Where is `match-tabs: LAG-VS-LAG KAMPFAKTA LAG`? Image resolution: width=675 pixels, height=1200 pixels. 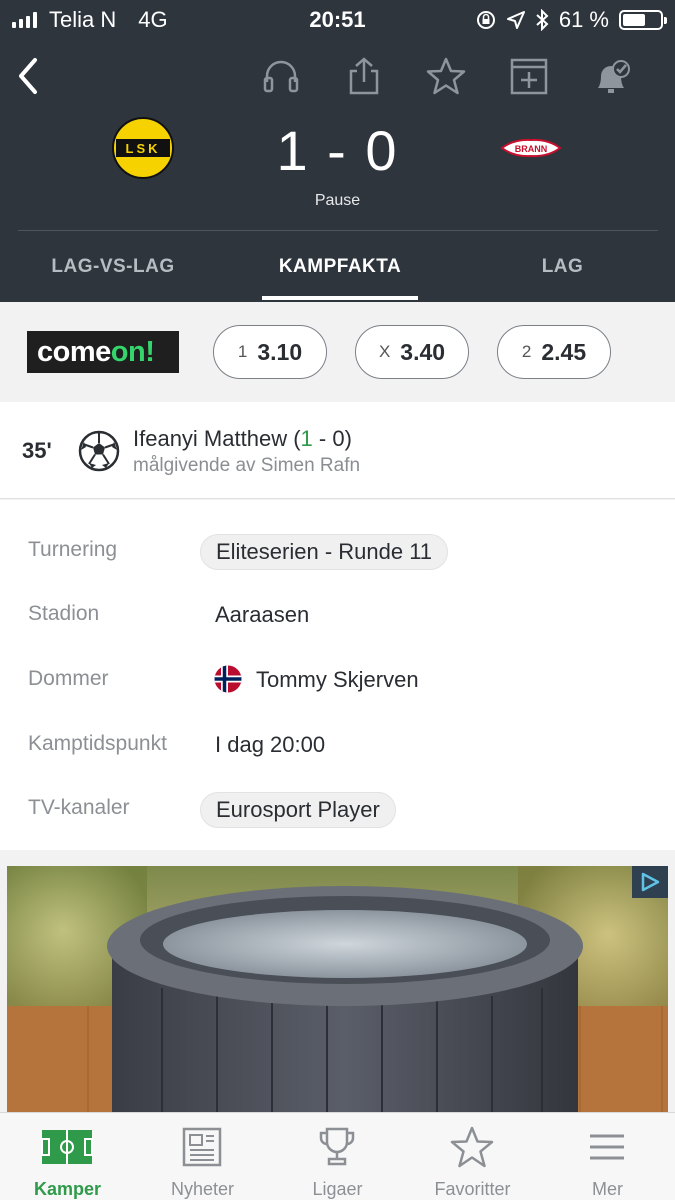
match-tabs: LAG-VS-LAG KAMPFAKTA LAG is located at coordinates (337, 267).